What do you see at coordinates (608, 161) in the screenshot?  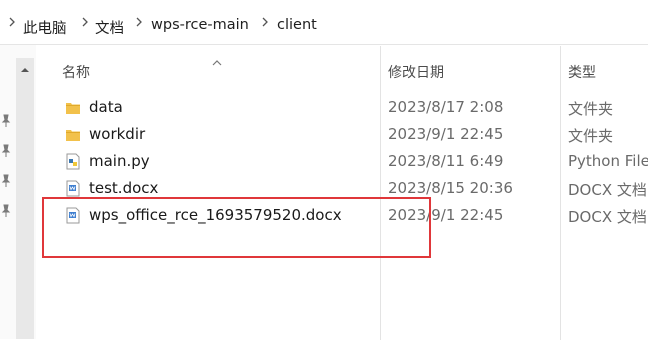 I see `file-type: Python File` at bounding box center [608, 161].